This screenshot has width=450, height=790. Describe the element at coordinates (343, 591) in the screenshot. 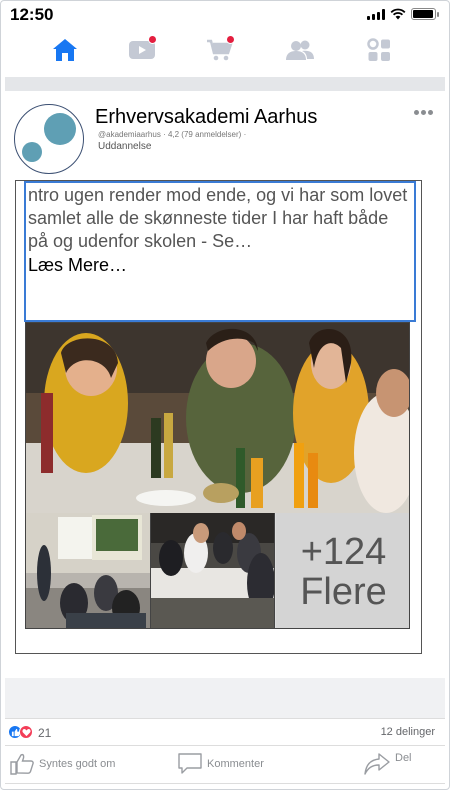

I see `more-photos-label: Flere` at that location.